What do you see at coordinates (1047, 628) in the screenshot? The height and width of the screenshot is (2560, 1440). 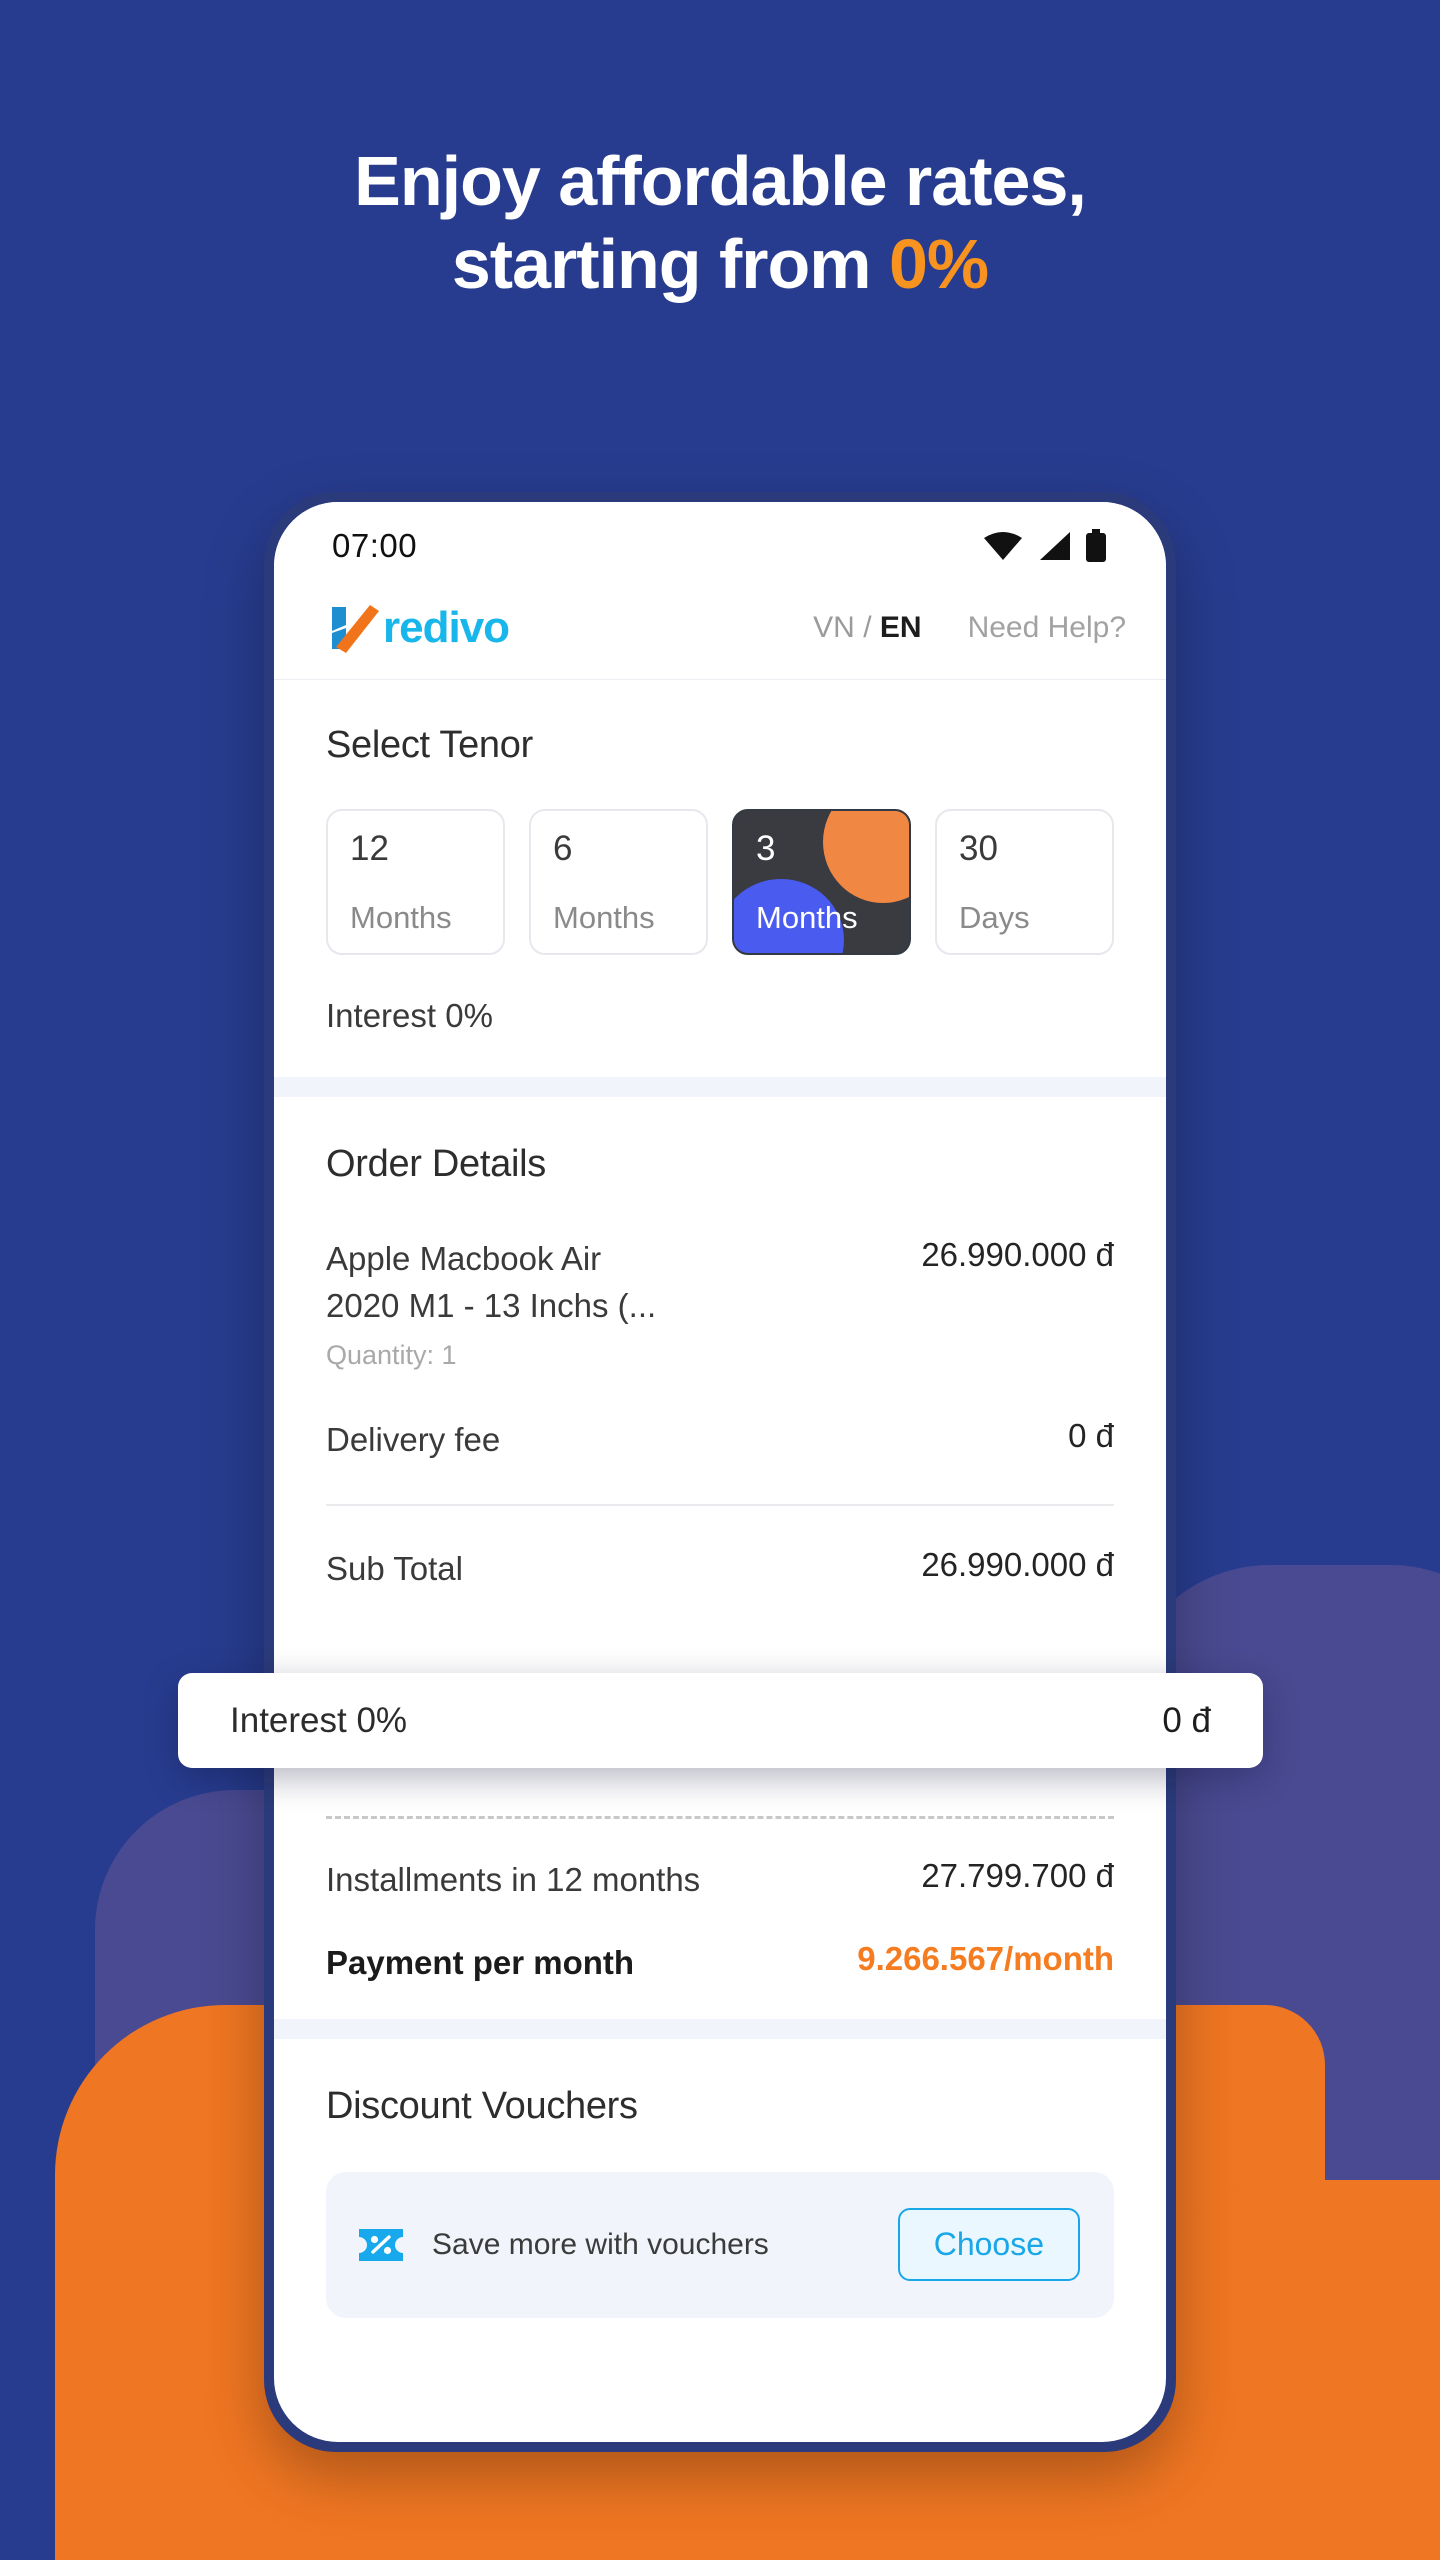 I see `need-help-link: Need Help?` at bounding box center [1047, 628].